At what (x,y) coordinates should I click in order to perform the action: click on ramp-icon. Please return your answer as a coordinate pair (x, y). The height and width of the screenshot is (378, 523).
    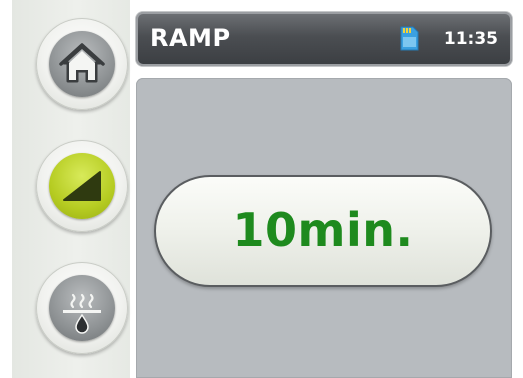
    Looking at the image, I should click on (82, 186).